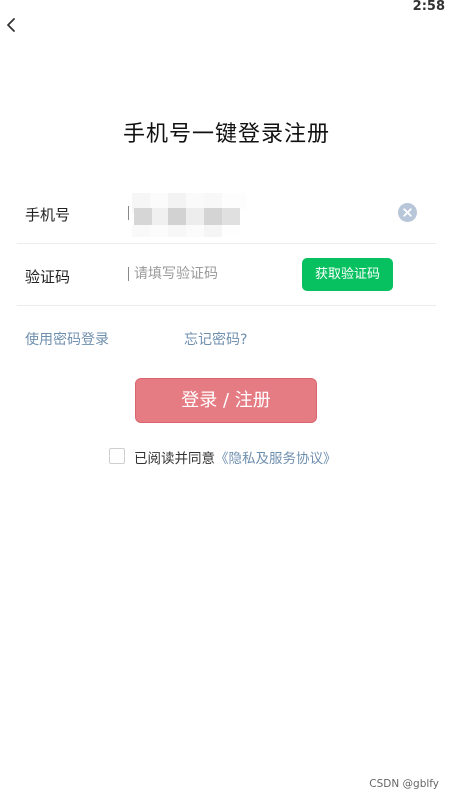  I want to click on phone-label: 手机号, so click(48, 215).